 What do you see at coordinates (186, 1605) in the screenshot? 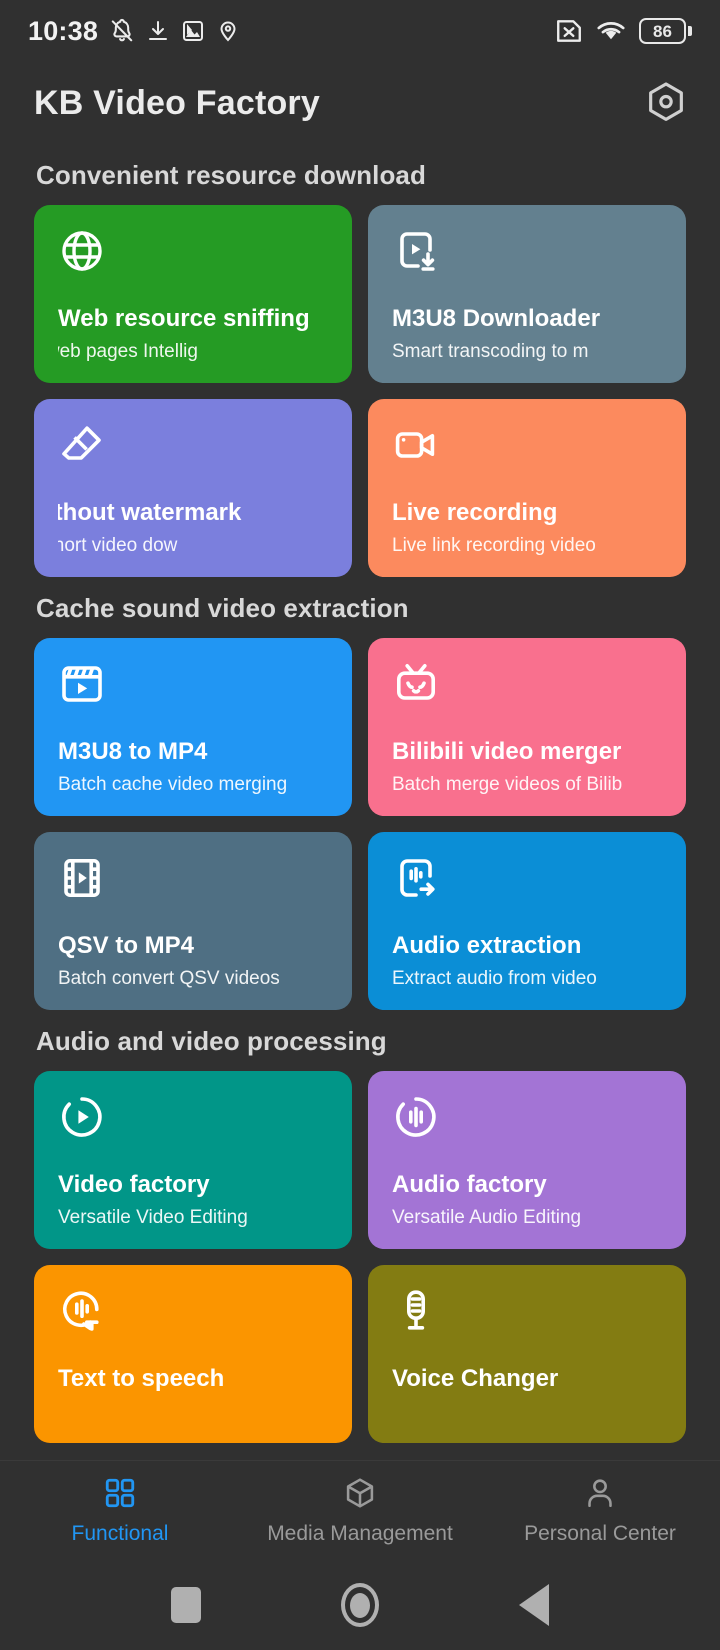
I see `recents-square-button` at bounding box center [186, 1605].